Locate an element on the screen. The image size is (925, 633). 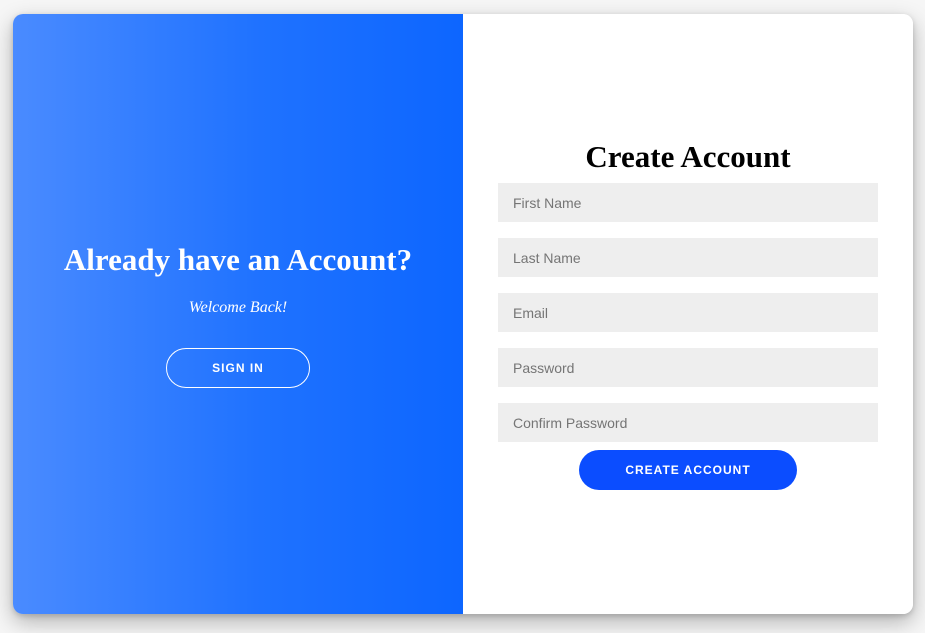
password-input is located at coordinates (688, 367).